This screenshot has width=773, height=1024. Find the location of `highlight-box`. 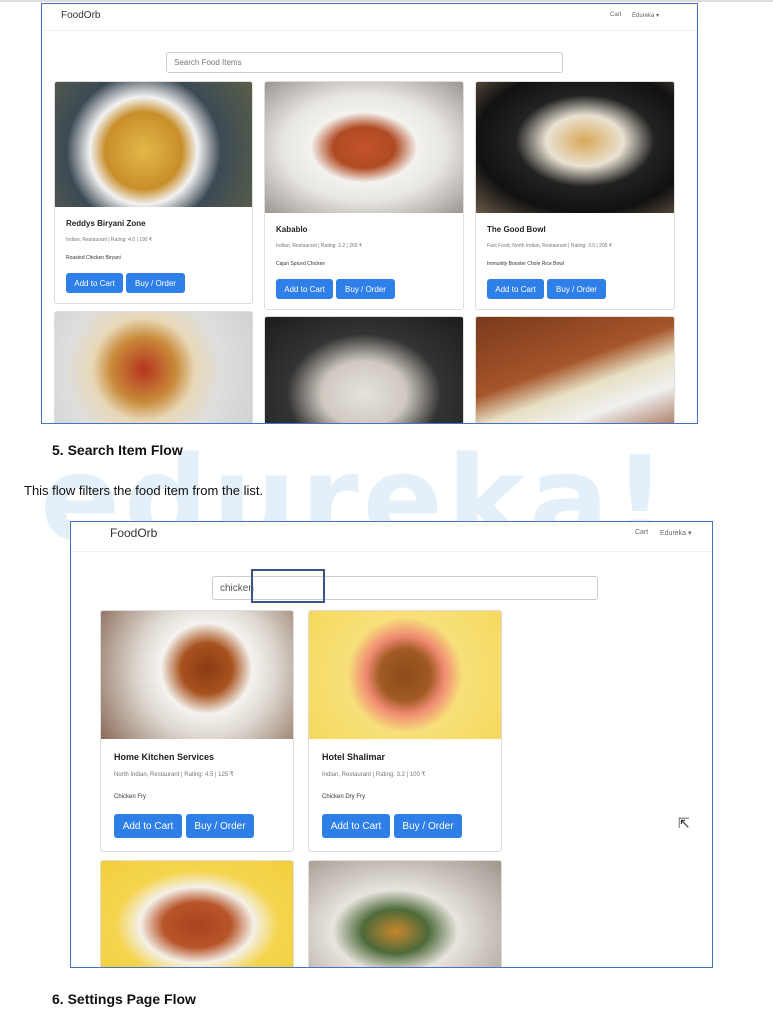

highlight-box is located at coordinates (288, 586).